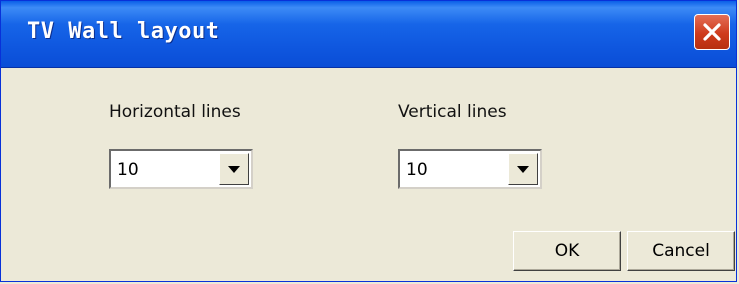 The image size is (739, 284). I want to click on dialog-title: TV Wall layout, so click(123, 31).